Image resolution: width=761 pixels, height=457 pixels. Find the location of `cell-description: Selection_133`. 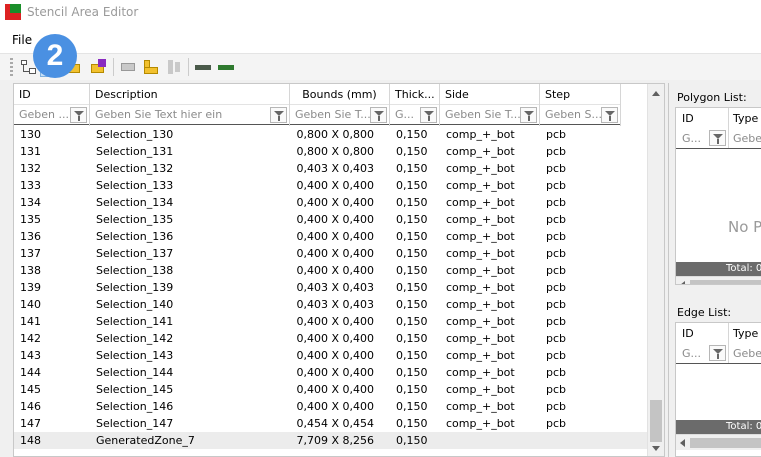

cell-description: Selection_133 is located at coordinates (135, 185).